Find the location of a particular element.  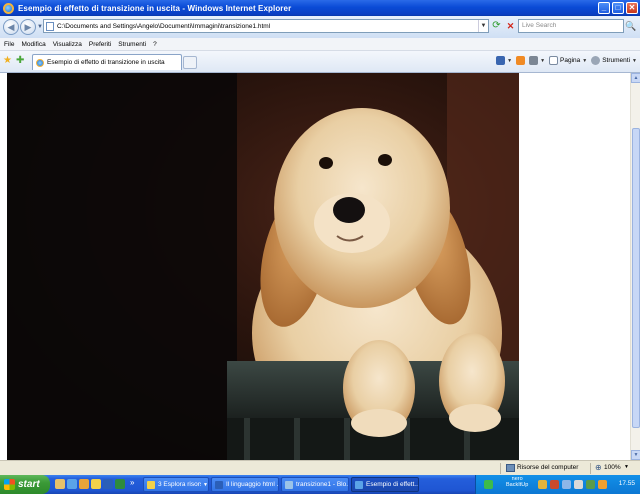

scroll-thumb is located at coordinates (636, 278).